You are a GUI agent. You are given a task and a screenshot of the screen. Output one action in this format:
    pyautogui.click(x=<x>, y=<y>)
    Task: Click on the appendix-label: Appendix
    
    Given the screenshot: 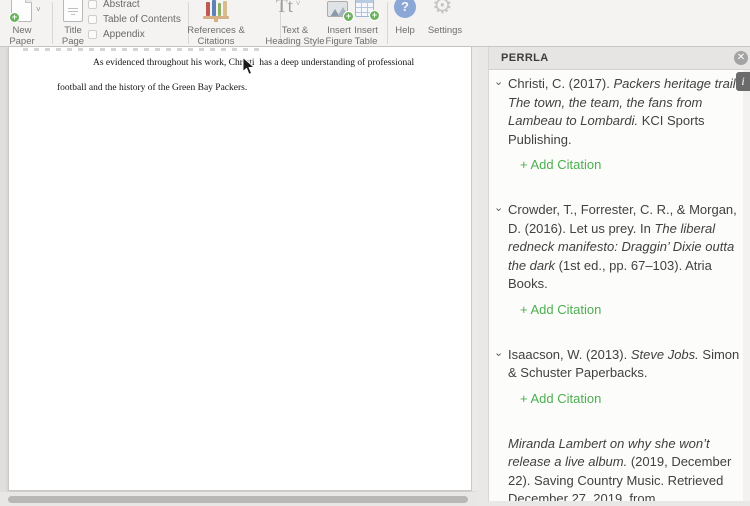 What is the action you would take?
    pyautogui.click(x=124, y=34)
    